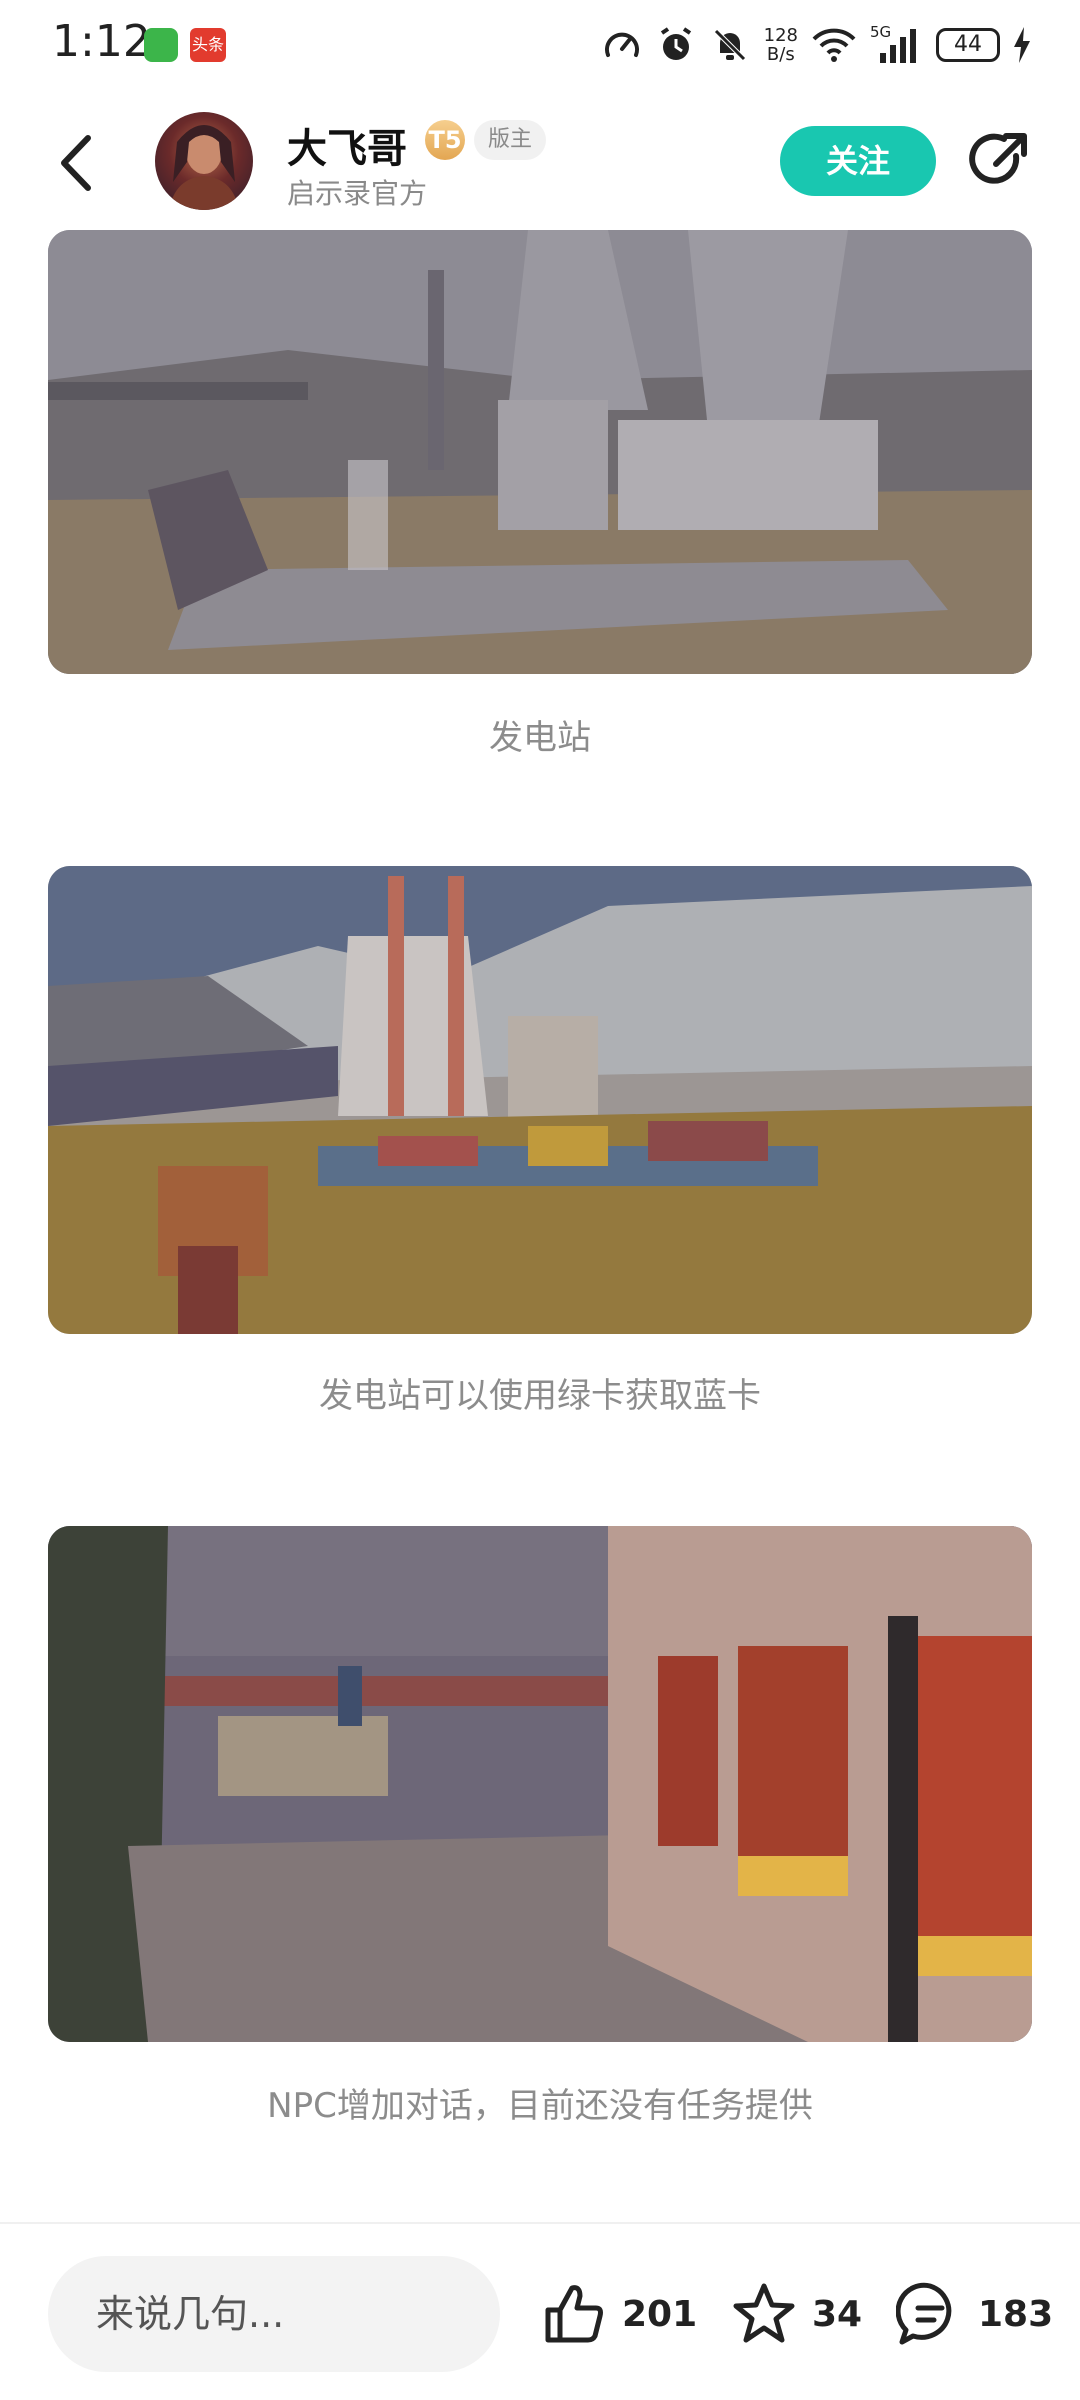  I want to click on comments-button: 183, so click(974, 2314).